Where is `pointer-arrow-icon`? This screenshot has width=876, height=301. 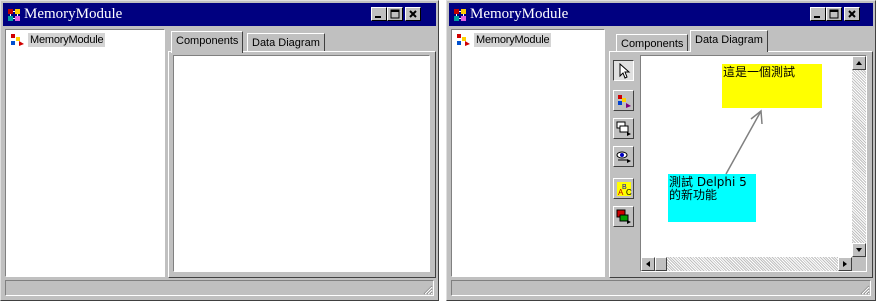 pointer-arrow-icon is located at coordinates (625, 71).